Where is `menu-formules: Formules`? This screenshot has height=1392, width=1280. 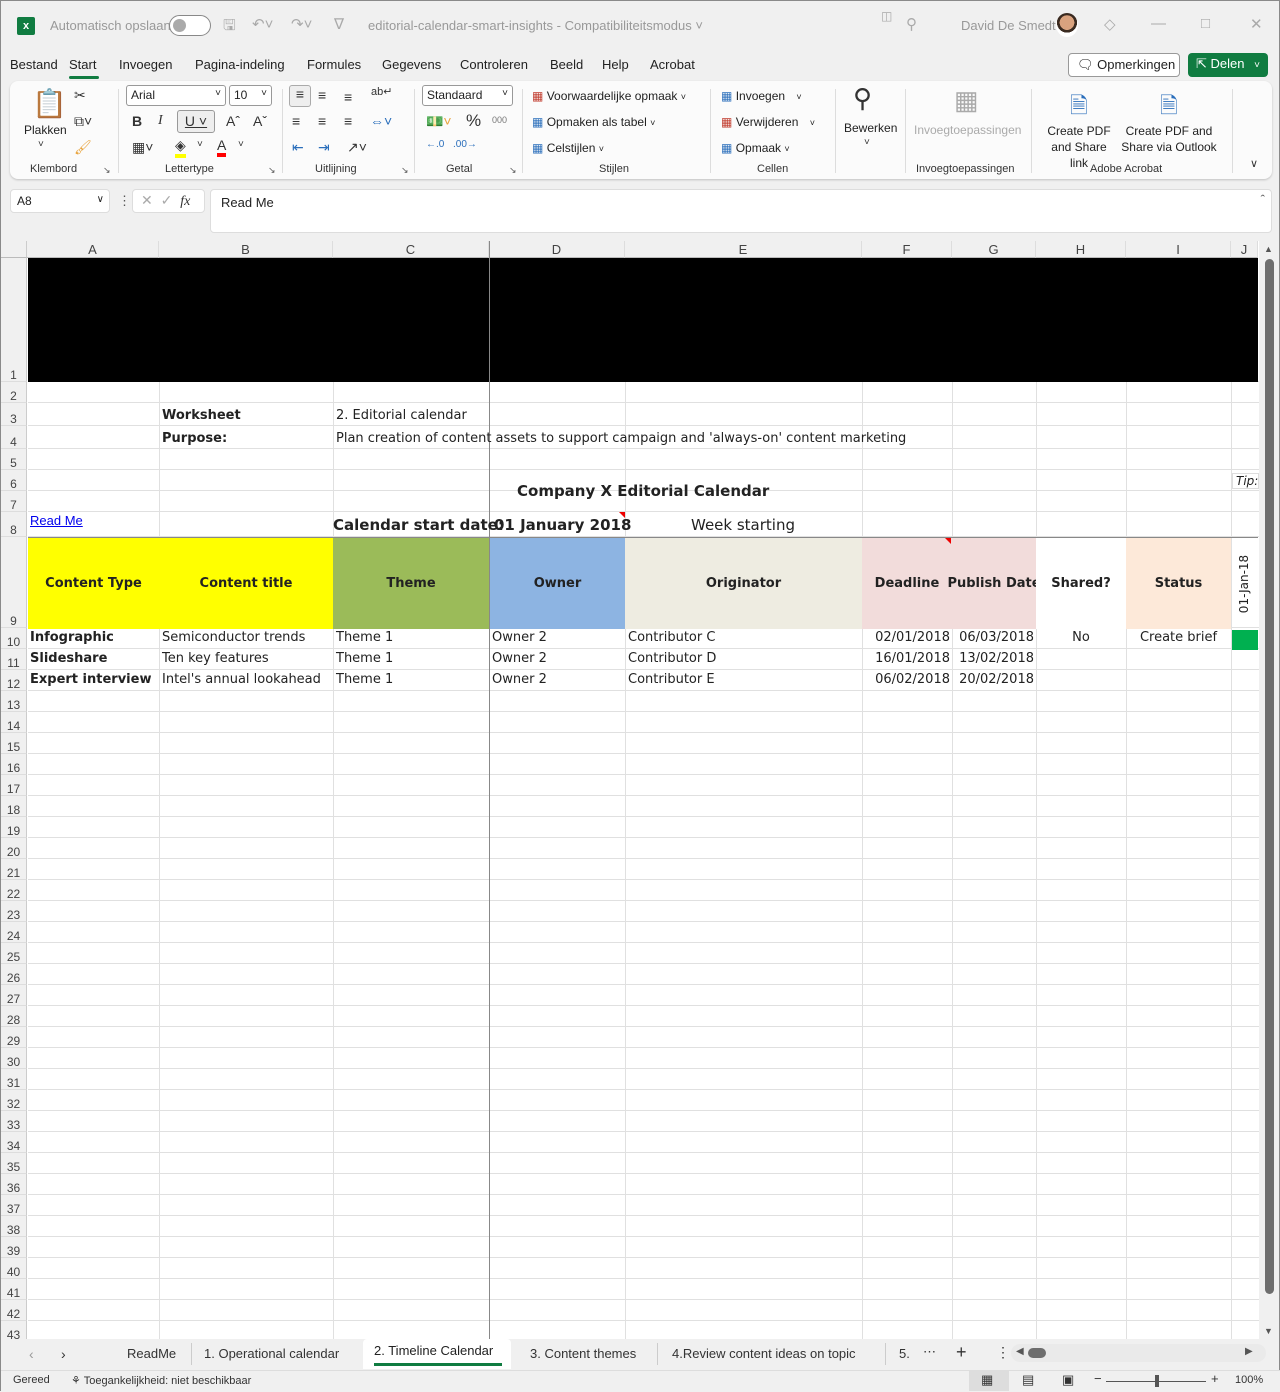 menu-formules: Formules is located at coordinates (334, 64).